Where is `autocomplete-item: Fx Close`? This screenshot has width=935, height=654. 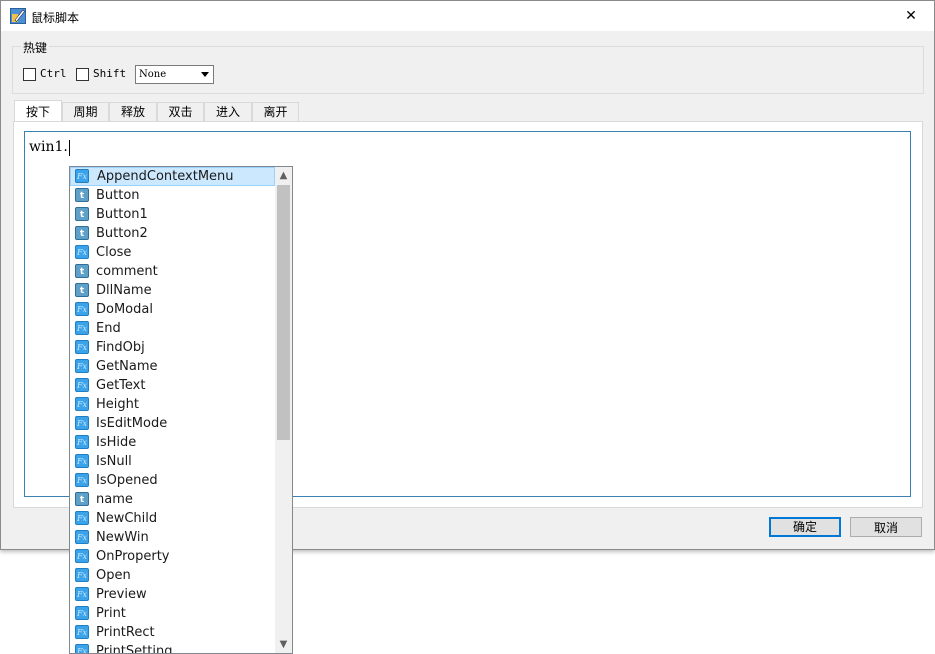 autocomplete-item: Fx Close is located at coordinates (172, 252).